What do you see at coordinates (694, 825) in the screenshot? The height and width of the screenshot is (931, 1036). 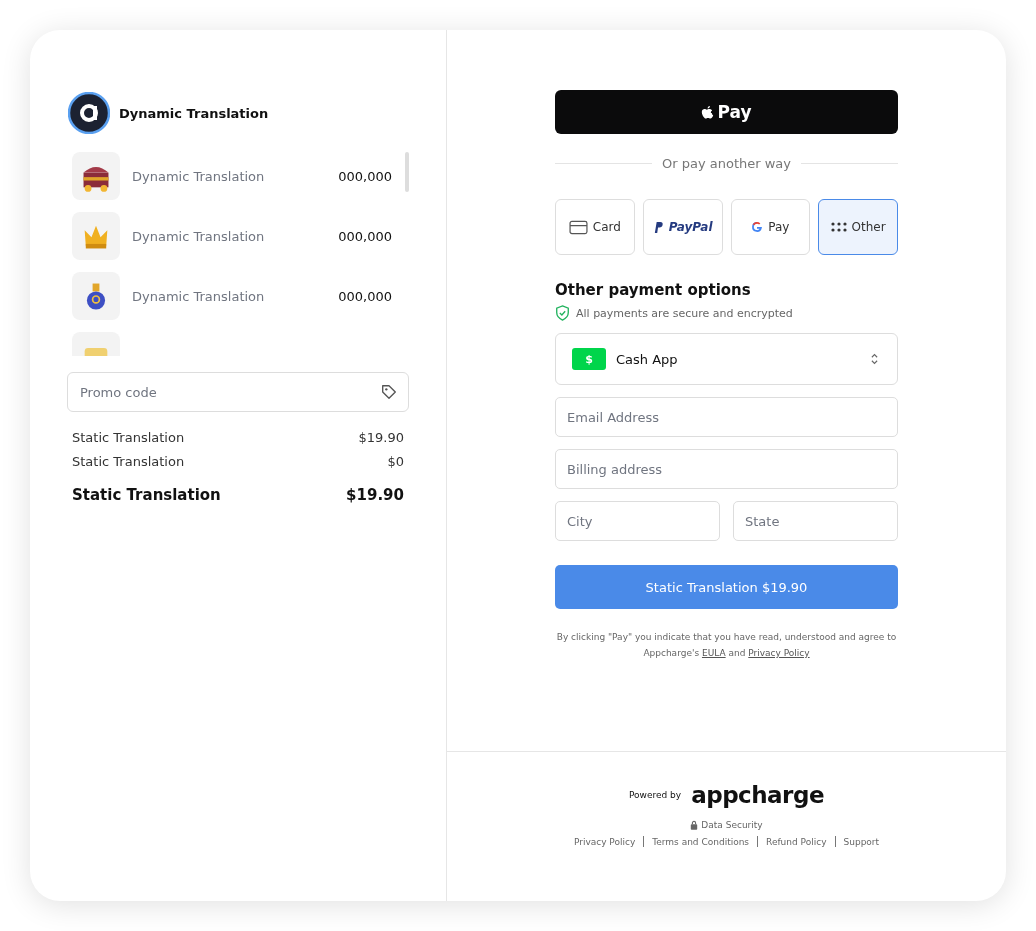 I see `lock-icon` at bounding box center [694, 825].